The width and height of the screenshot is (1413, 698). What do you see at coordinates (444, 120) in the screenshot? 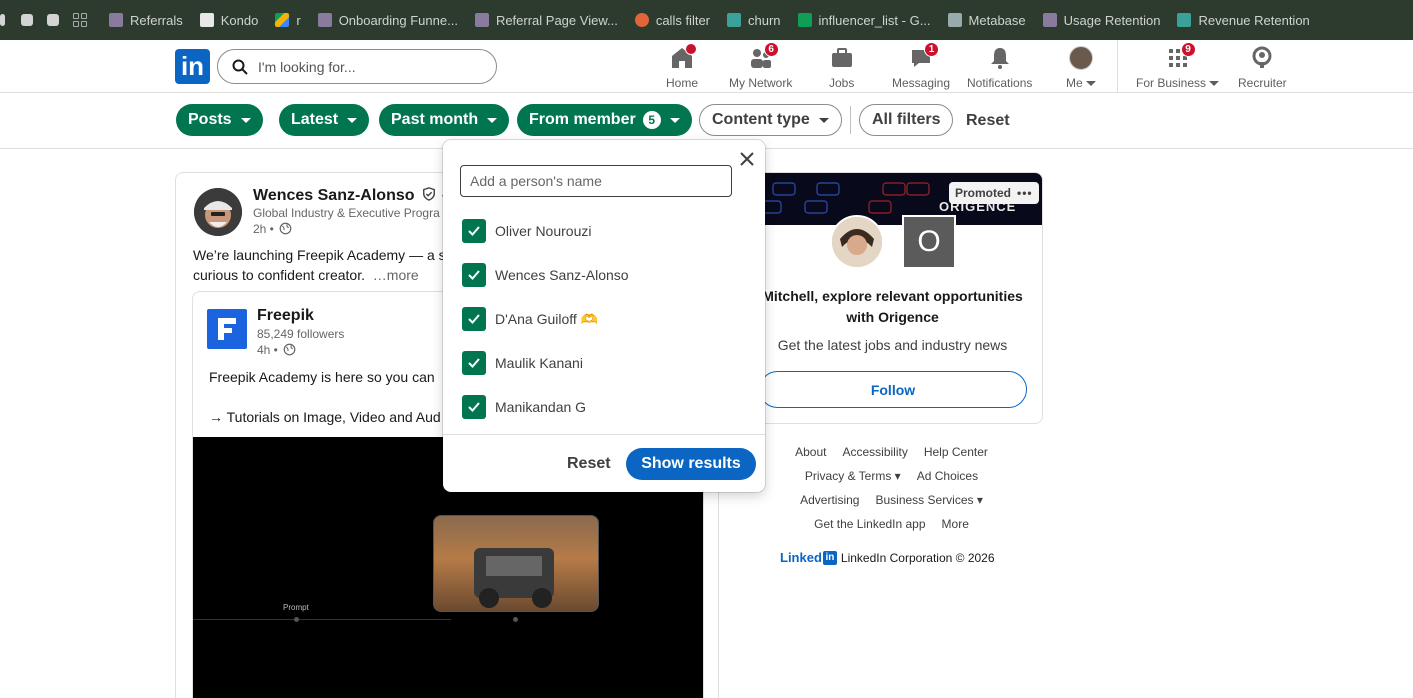
I see `filter-past-month: Past month` at bounding box center [444, 120].